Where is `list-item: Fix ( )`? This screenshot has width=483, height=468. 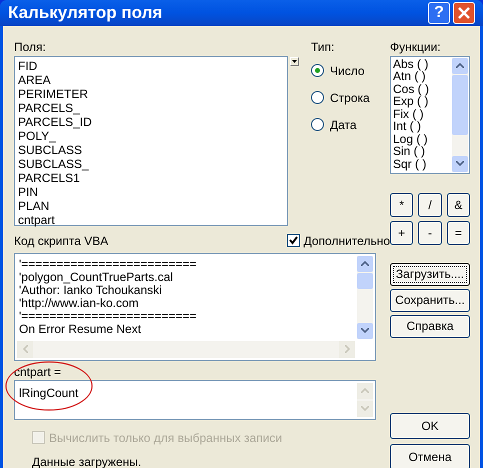
list-item: Fix ( ) is located at coordinates (422, 114).